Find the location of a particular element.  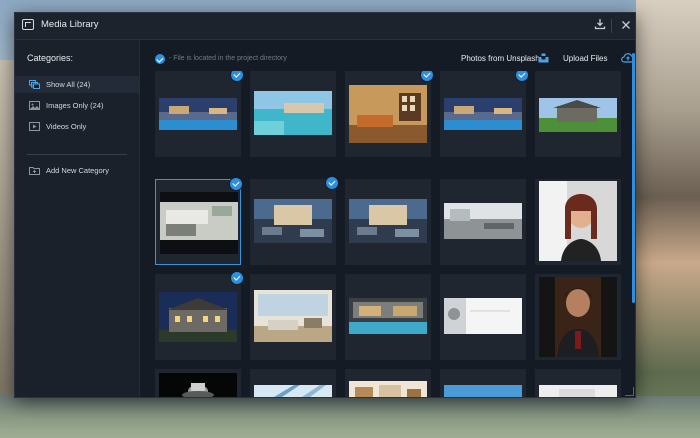

add-new-category-button: Add New Category is located at coordinates (77, 170).